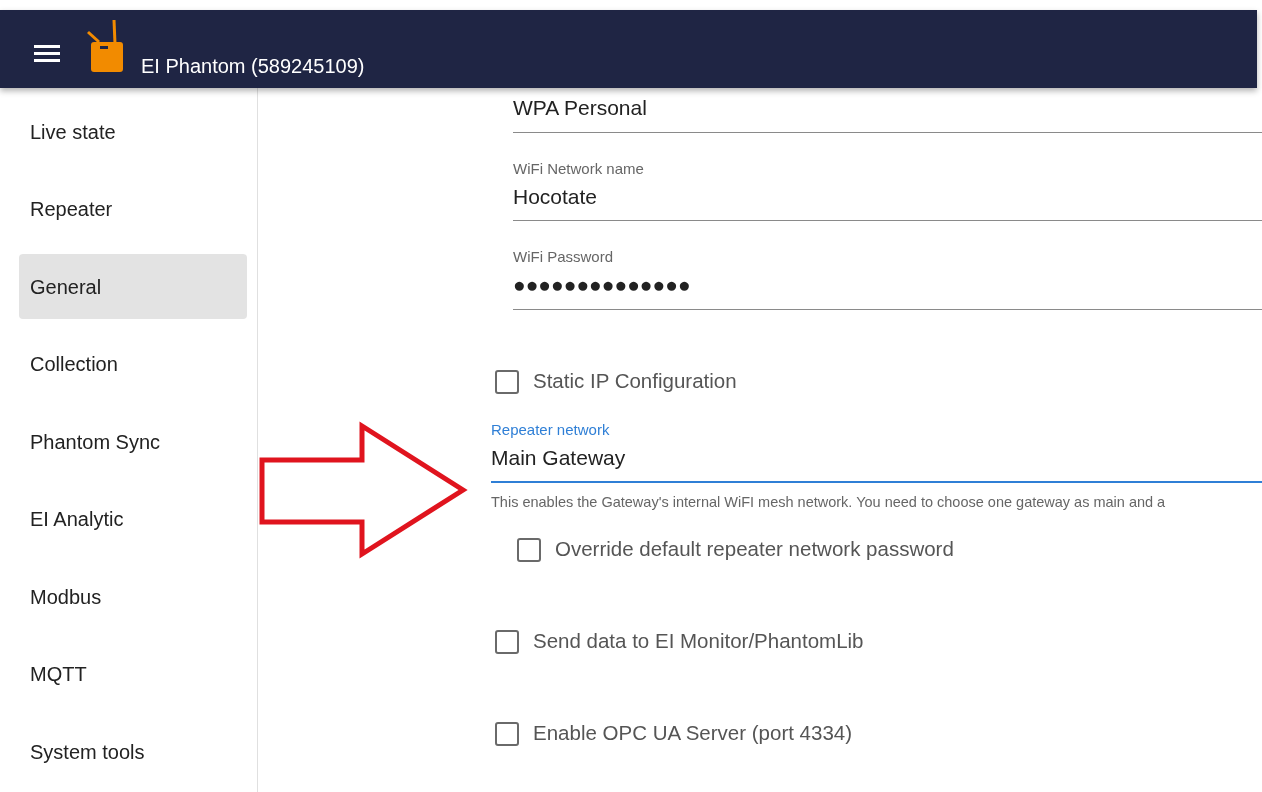 The image size is (1262, 792). Describe the element at coordinates (887, 111) in the screenshot. I see `text-field: WPA Personal` at that location.